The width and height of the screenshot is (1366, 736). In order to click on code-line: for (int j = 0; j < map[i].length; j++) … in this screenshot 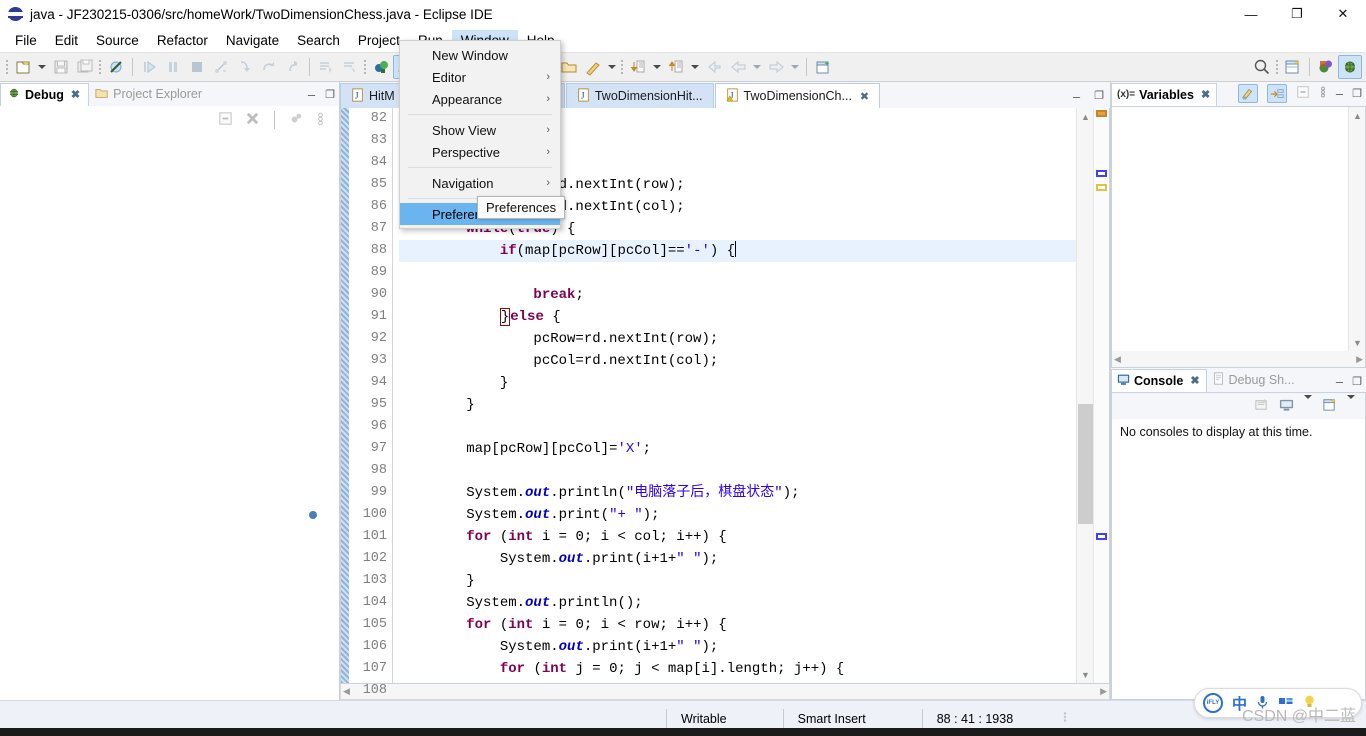, I will do `click(737, 669)`.